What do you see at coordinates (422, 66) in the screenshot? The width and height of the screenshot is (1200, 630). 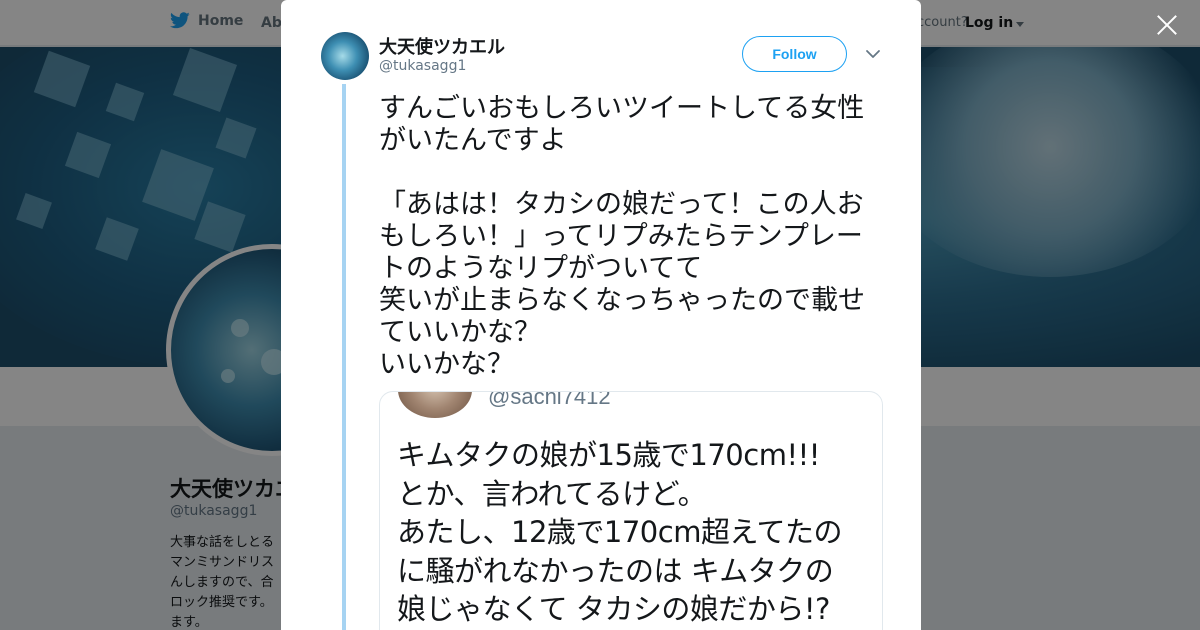 I see `author-handle: @tukasagg1` at bounding box center [422, 66].